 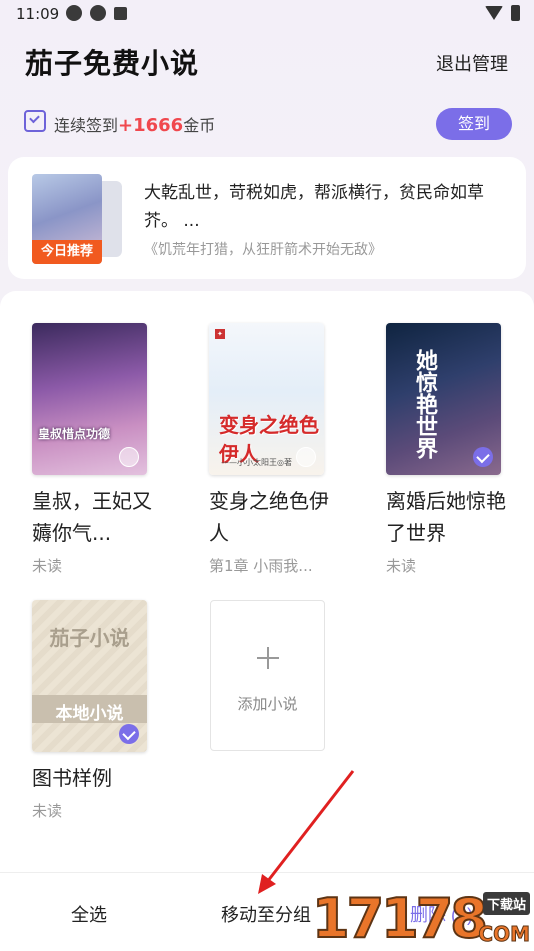 What do you see at coordinates (474, 124) in the screenshot?
I see `checkin-button: 签到` at bounding box center [474, 124].